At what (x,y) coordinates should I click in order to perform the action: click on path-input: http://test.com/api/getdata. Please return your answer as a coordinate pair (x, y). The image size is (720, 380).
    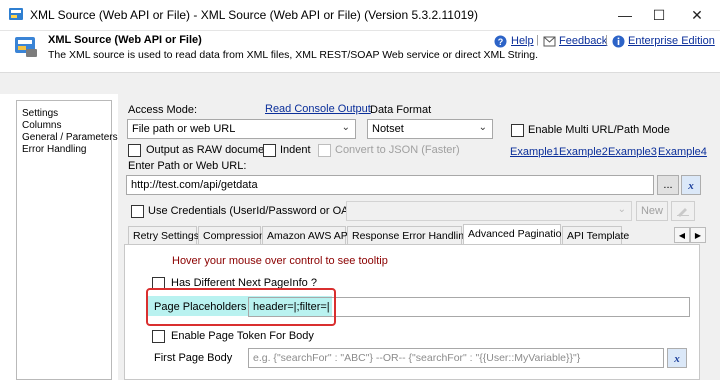
    Looking at the image, I should click on (390, 185).